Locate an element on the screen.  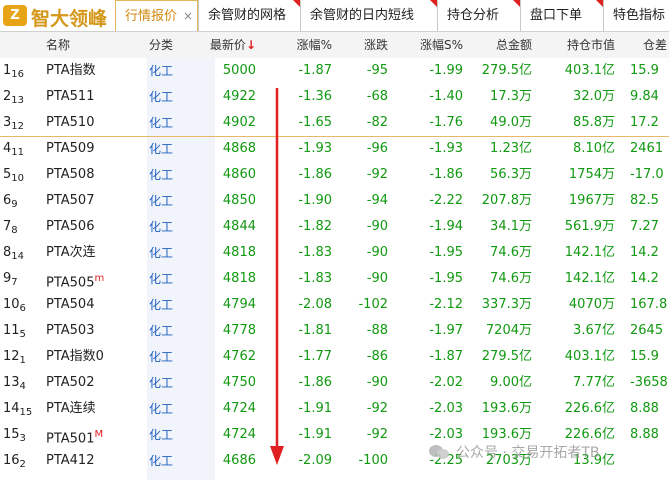
col-open-diff: 仓差 is located at coordinates (655, 45).